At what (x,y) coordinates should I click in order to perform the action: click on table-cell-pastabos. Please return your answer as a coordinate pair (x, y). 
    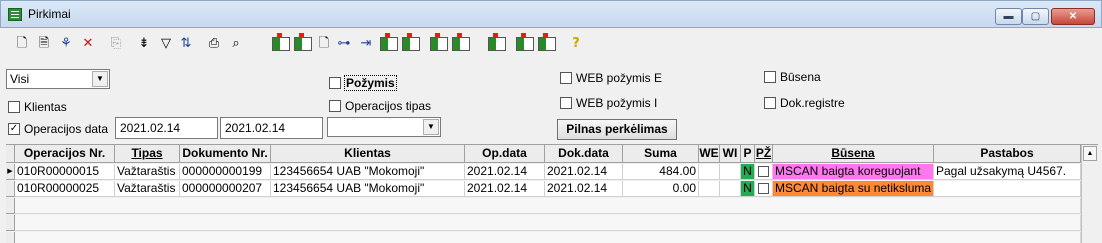
    Looking at the image, I should click on (1007, 189).